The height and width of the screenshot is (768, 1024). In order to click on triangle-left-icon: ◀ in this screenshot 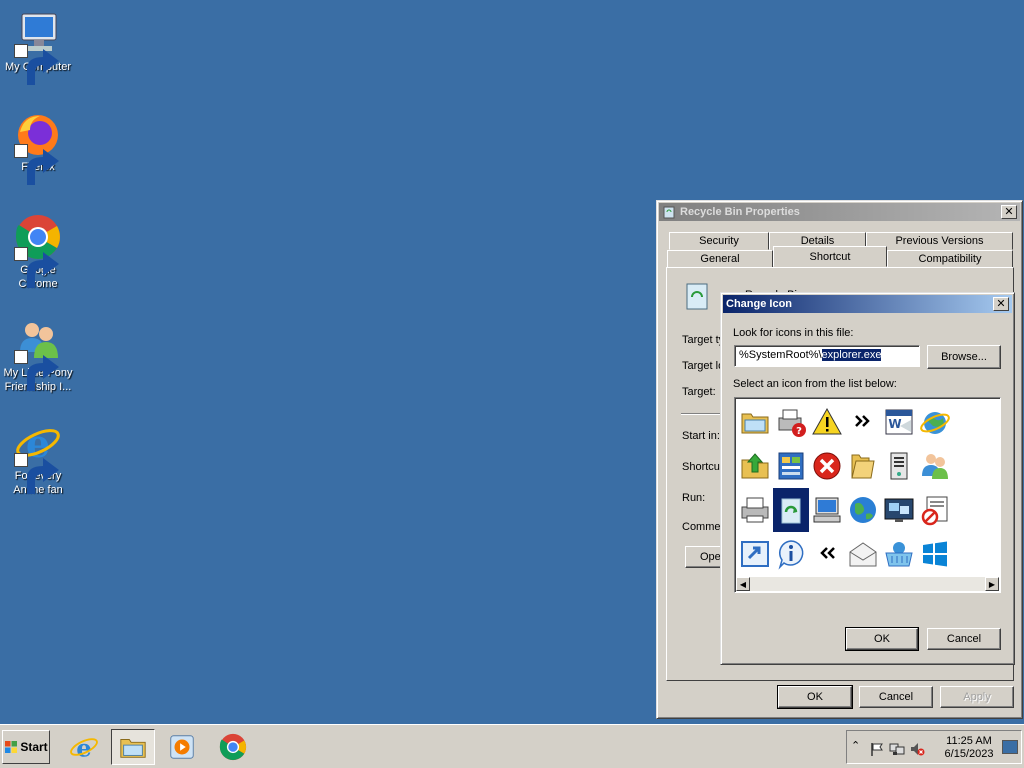, I will do `click(743, 584)`.